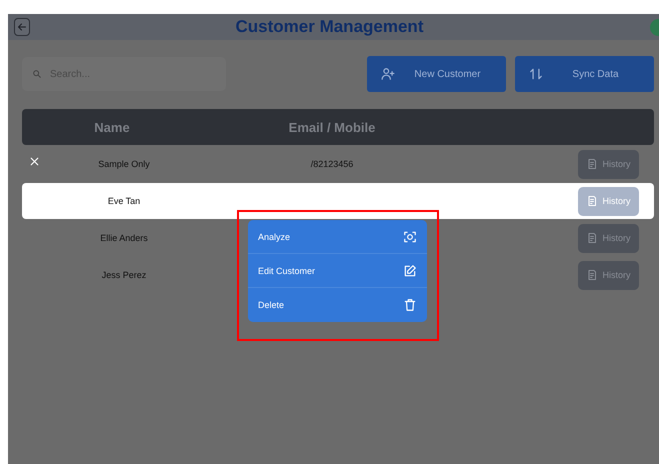  I want to click on column-header: Name, so click(112, 127).